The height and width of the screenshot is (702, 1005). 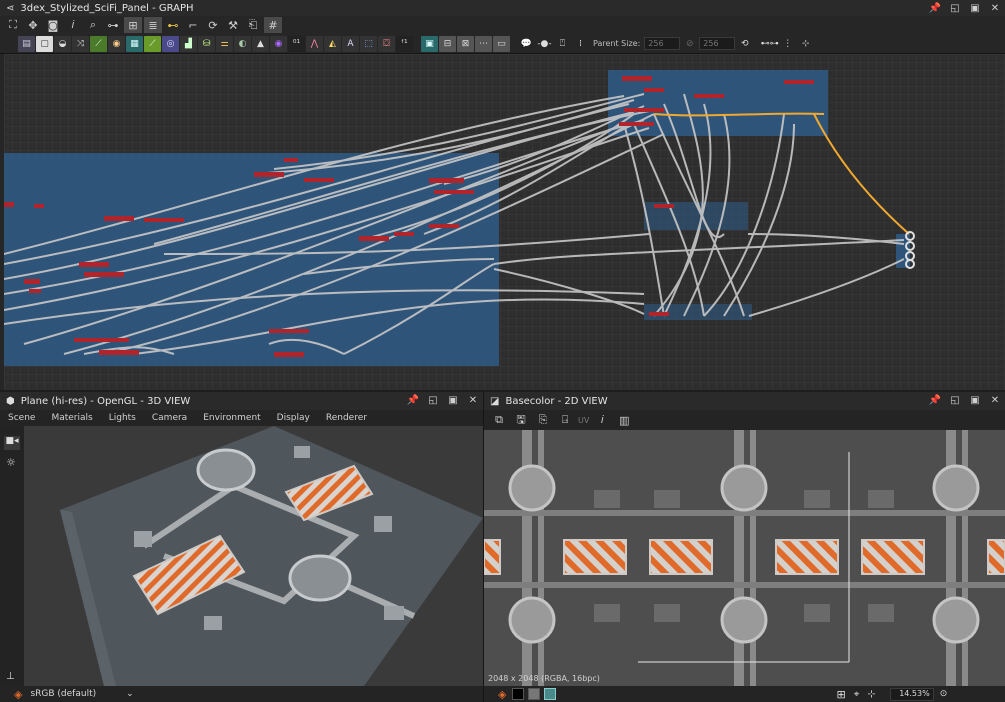 I want to click on menu-camera: Camera, so click(x=169, y=418).